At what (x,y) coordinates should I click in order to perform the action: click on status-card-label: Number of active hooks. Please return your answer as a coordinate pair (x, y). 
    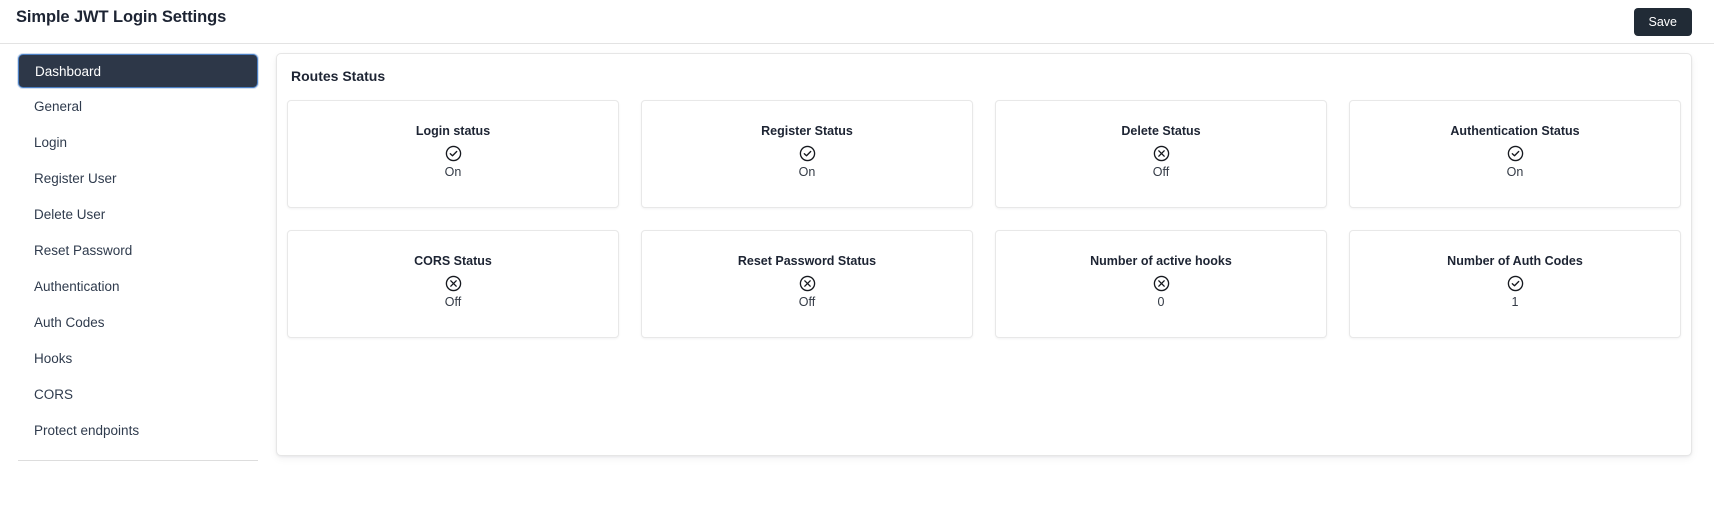
    Looking at the image, I should click on (1161, 261).